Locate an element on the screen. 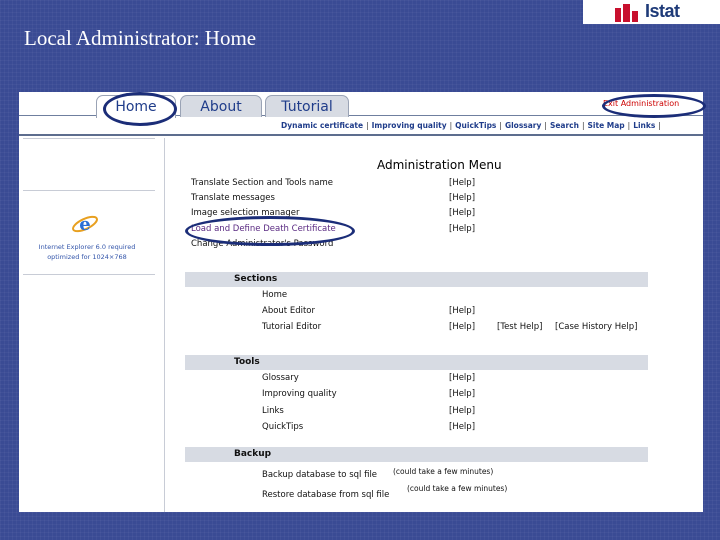 Image resolution: width=720 pixels, height=540 pixels. nav-improving-quality: Improving quality is located at coordinates (409, 125).